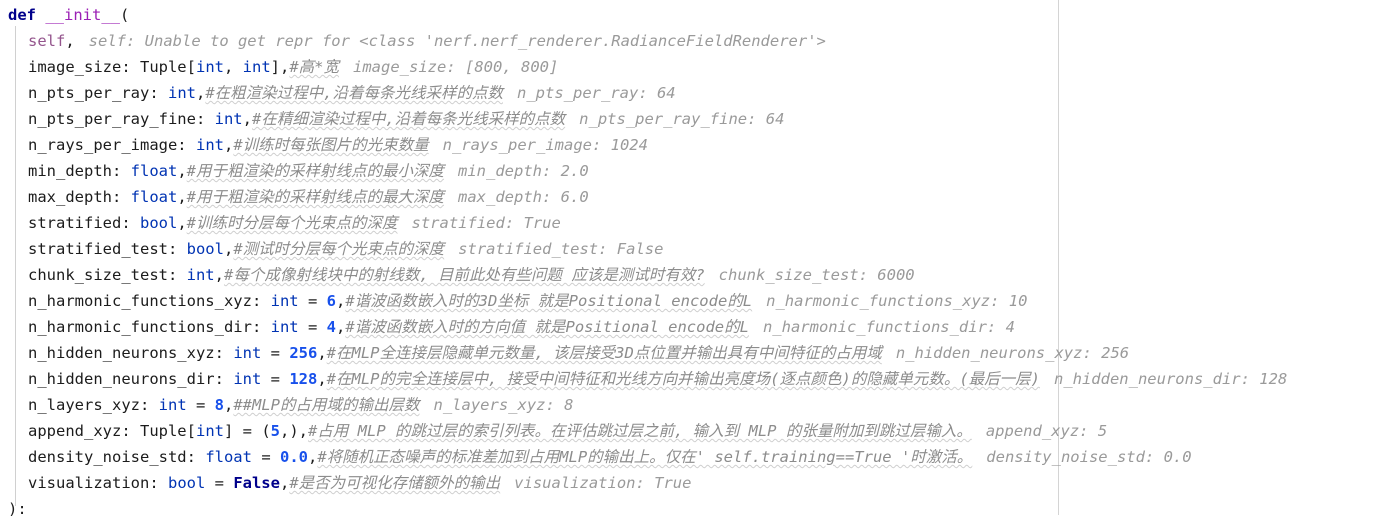 This screenshot has width=1383, height=522. I want to click on inline-comment: #是否为可视化存储额外的输出, so click(395, 483).